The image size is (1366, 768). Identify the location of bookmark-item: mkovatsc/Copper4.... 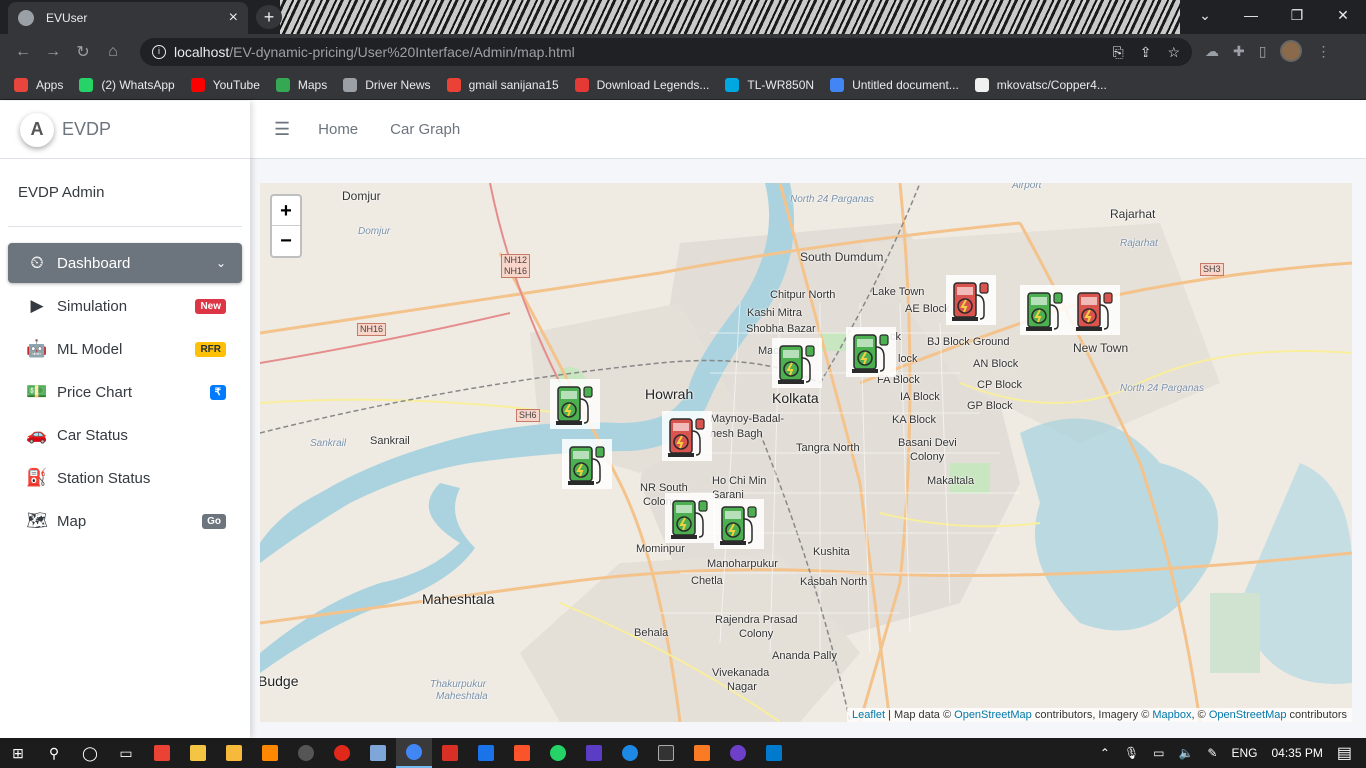
(1040, 84).